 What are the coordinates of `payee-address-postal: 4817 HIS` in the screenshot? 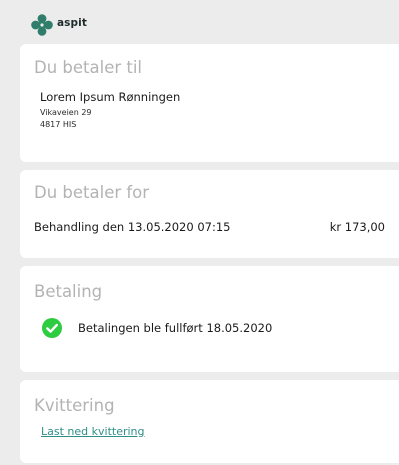 It's located at (58, 124).